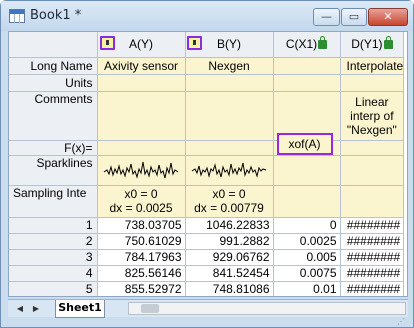 The height and width of the screenshot is (328, 414). What do you see at coordinates (301, 44) in the screenshot?
I see `column-header-label: C(X1)` at bounding box center [301, 44].